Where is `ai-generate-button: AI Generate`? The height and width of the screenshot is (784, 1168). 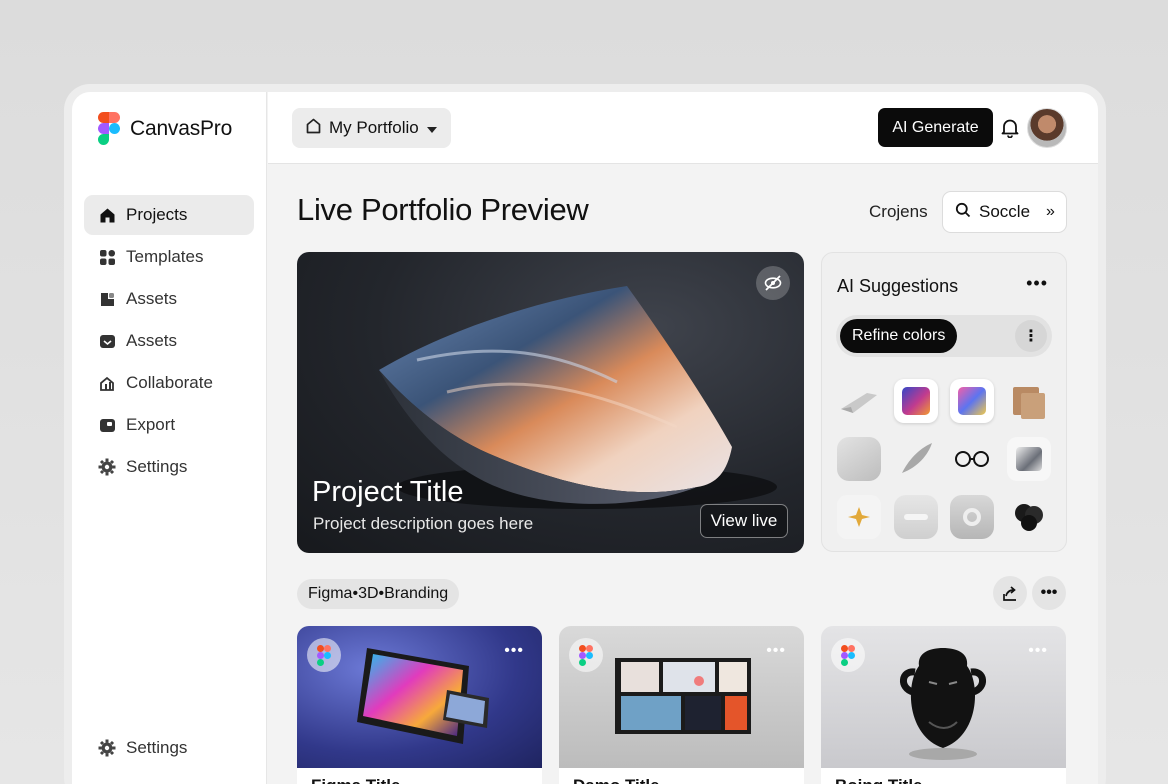
ai-generate-button: AI Generate is located at coordinates (935, 127).